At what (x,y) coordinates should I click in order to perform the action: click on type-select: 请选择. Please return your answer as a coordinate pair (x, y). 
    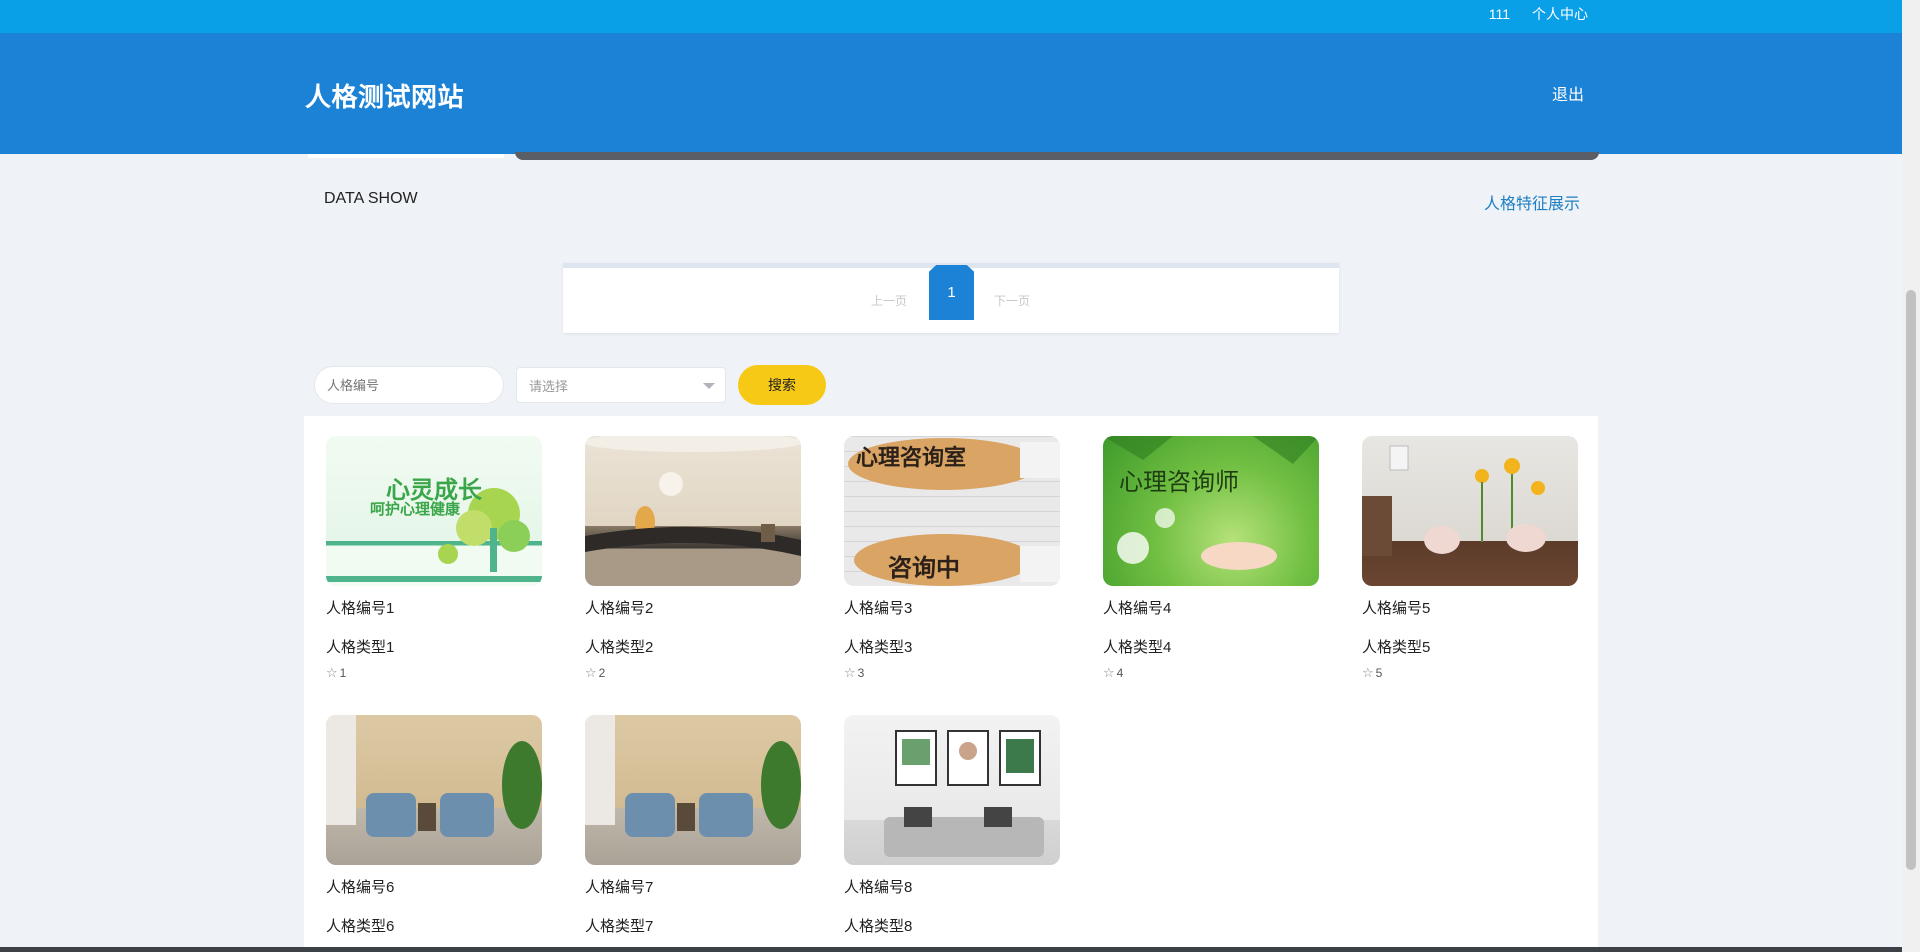
    Looking at the image, I should click on (621, 385).